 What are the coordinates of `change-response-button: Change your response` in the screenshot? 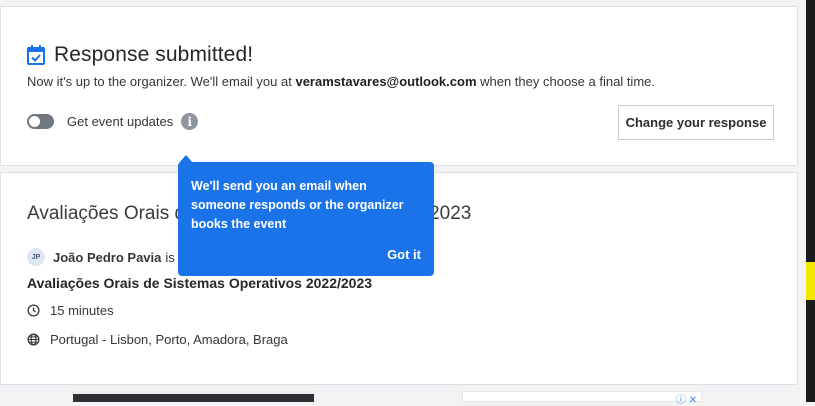 It's located at (696, 122).